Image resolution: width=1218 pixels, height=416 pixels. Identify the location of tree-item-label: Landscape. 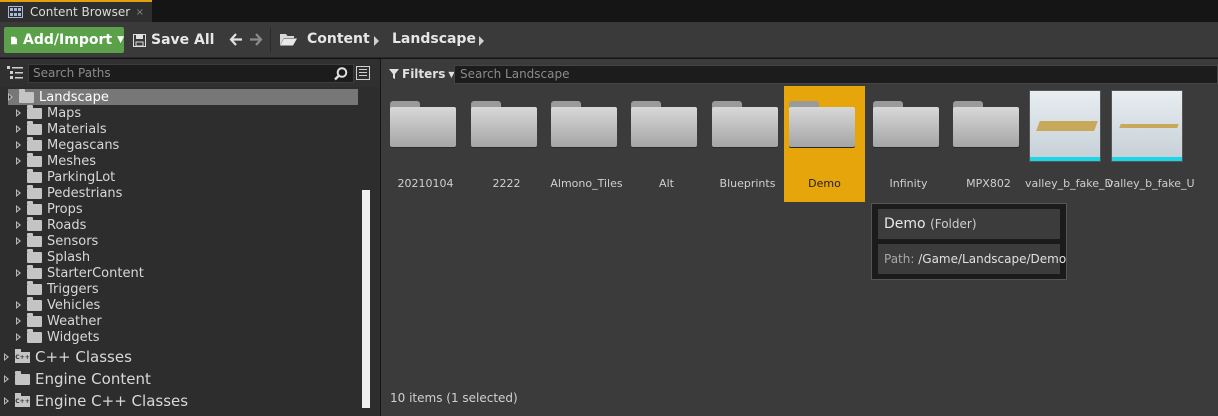
(74, 97).